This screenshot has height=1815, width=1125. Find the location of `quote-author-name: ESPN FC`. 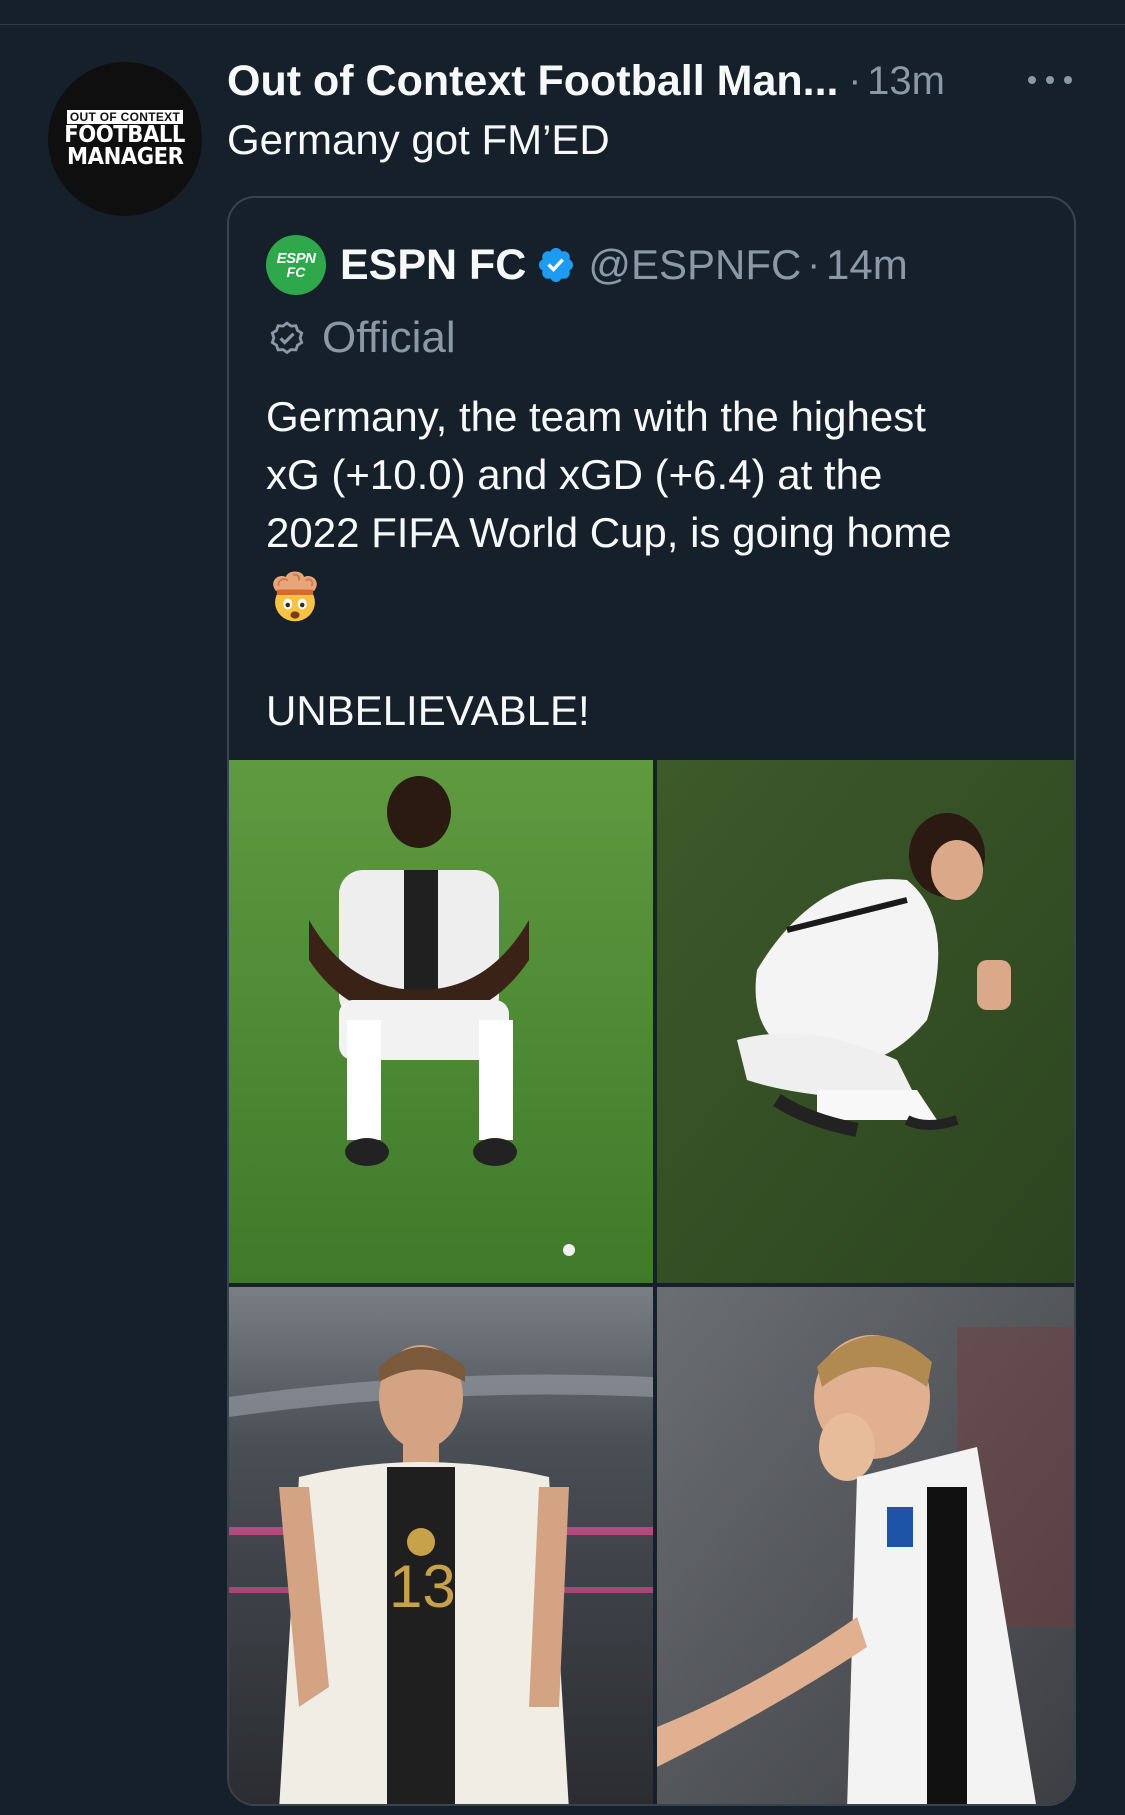

quote-author-name: ESPN FC is located at coordinates (433, 265).